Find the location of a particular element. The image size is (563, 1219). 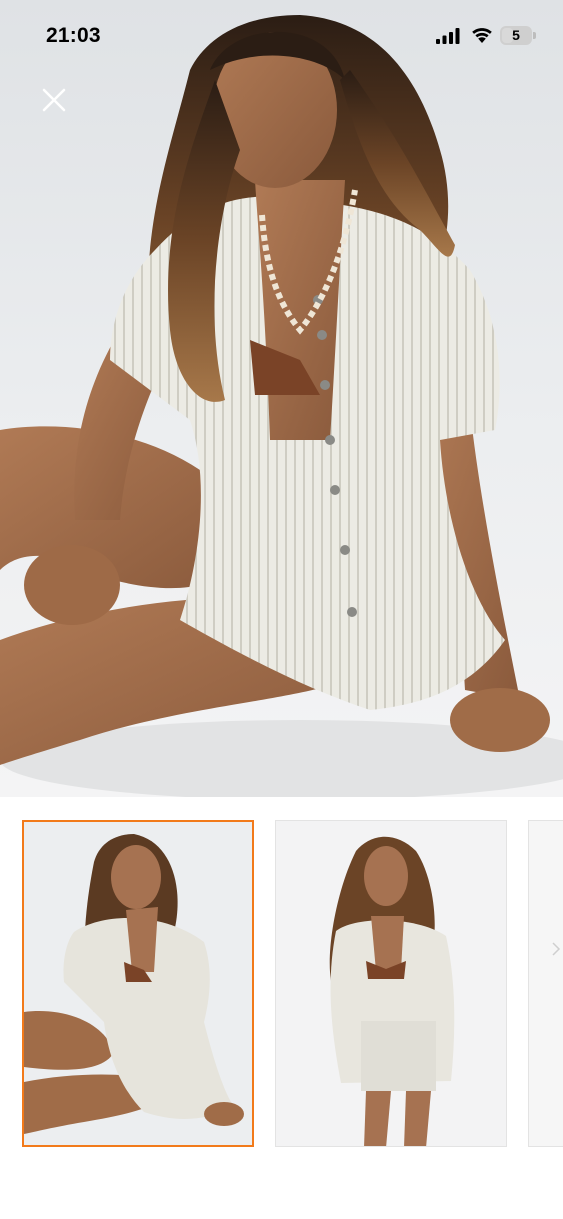

signal-icon is located at coordinates (448, 36).